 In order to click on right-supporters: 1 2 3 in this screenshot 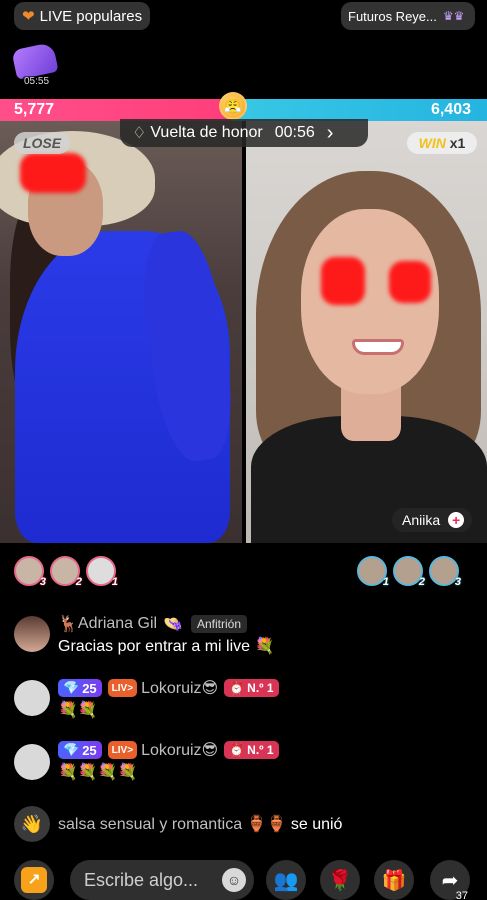, I will do `click(411, 572)`.